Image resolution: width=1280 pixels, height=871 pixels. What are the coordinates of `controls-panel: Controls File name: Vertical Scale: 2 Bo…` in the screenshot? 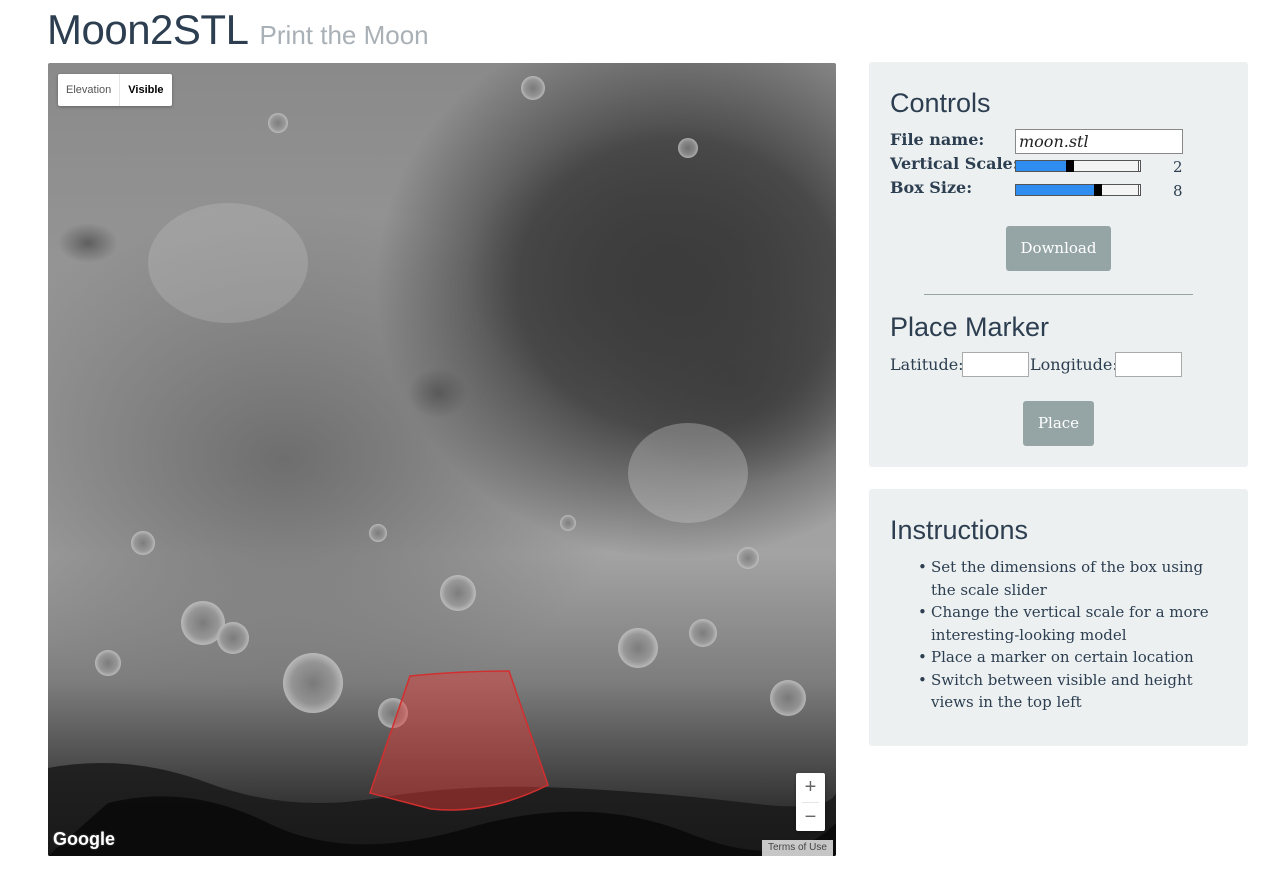 It's located at (1058, 264).